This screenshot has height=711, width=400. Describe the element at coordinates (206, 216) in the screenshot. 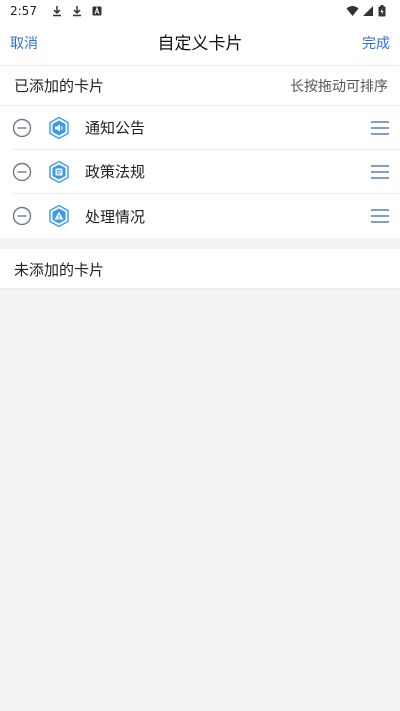

I see `card-row-handling: 处理情况` at that location.